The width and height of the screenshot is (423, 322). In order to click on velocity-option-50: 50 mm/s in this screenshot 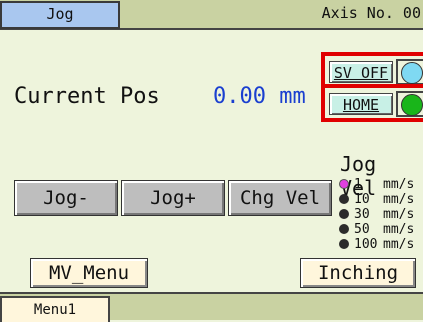, I will do `click(381, 229)`.